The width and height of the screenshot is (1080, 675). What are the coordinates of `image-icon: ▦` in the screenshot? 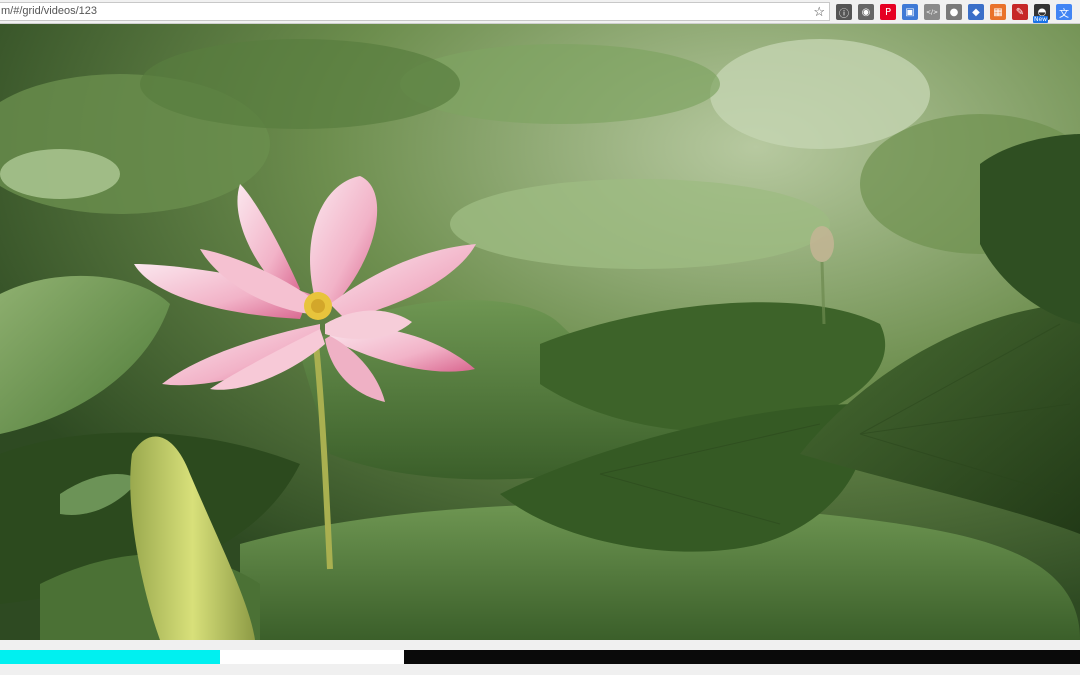 It's located at (998, 12).